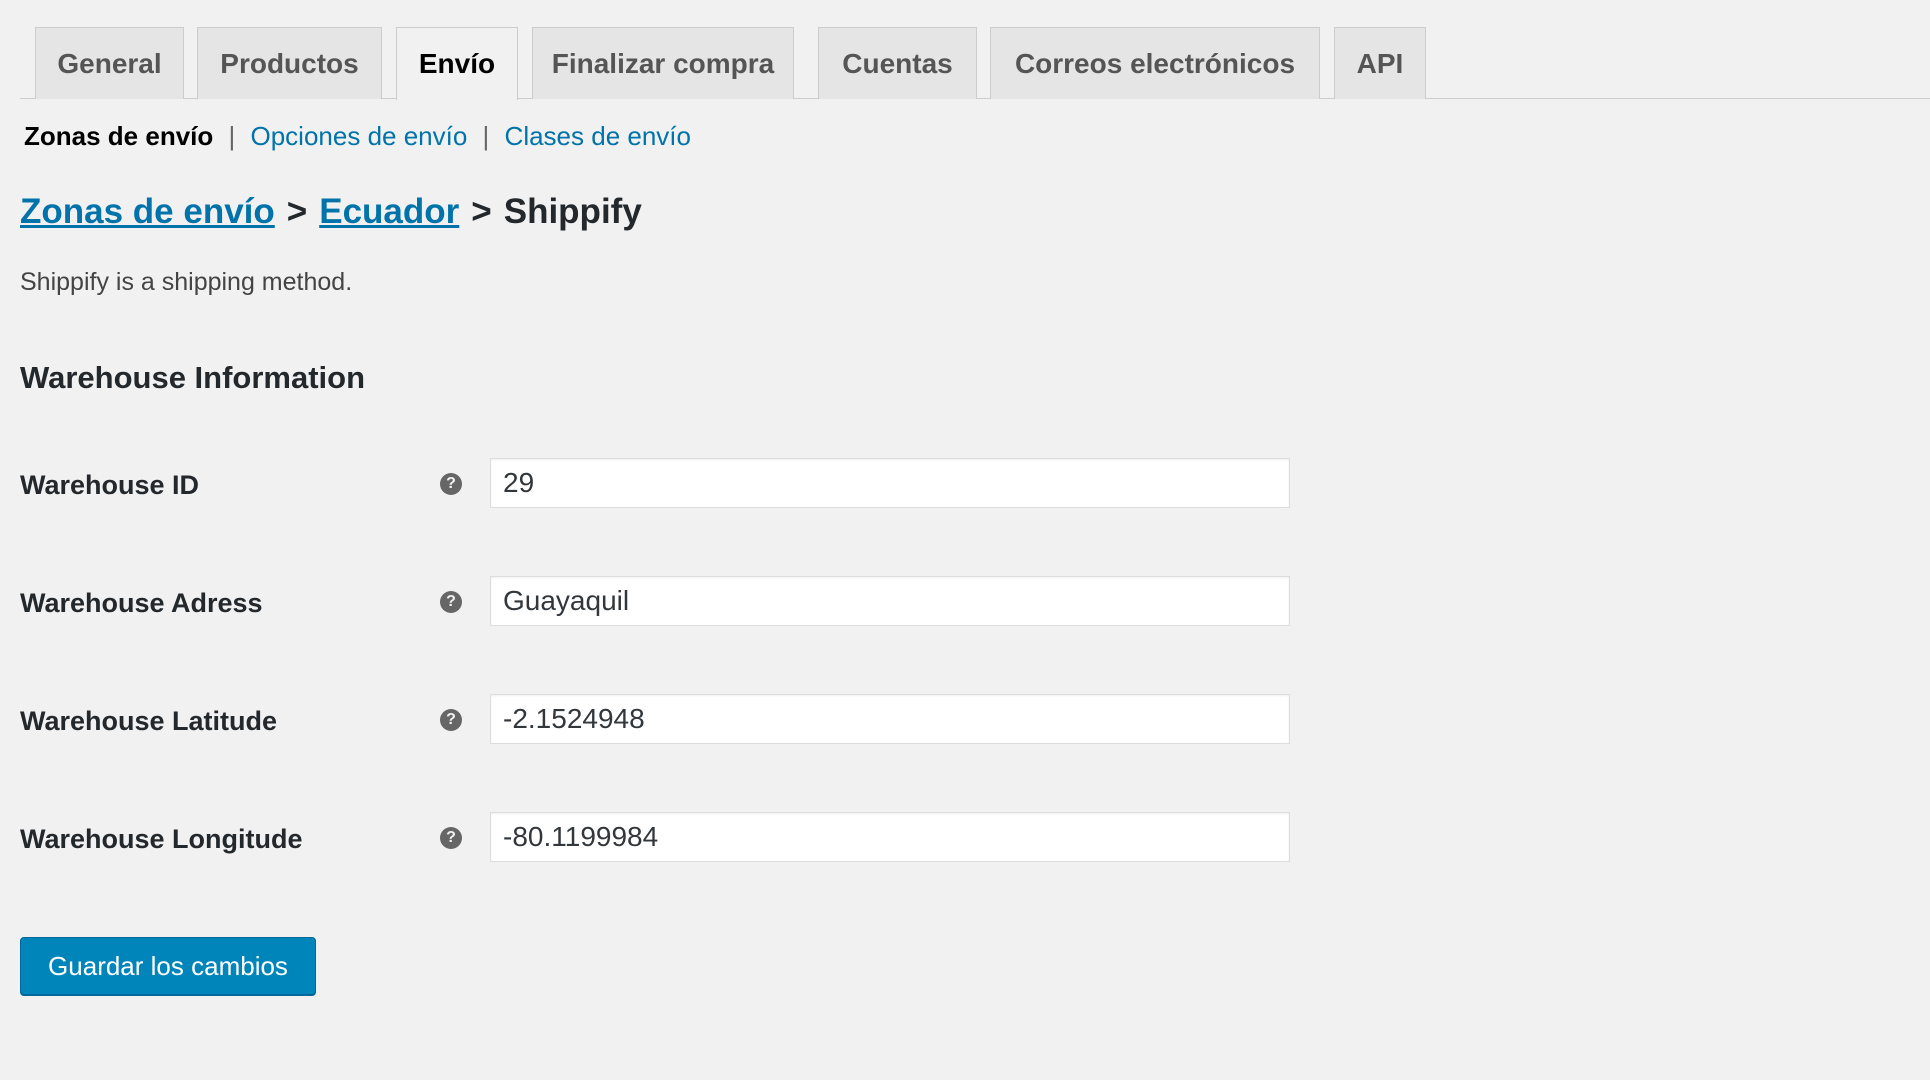 This screenshot has height=1080, width=1930. I want to click on warehouse-address-label: Warehouse Adress, so click(141, 603).